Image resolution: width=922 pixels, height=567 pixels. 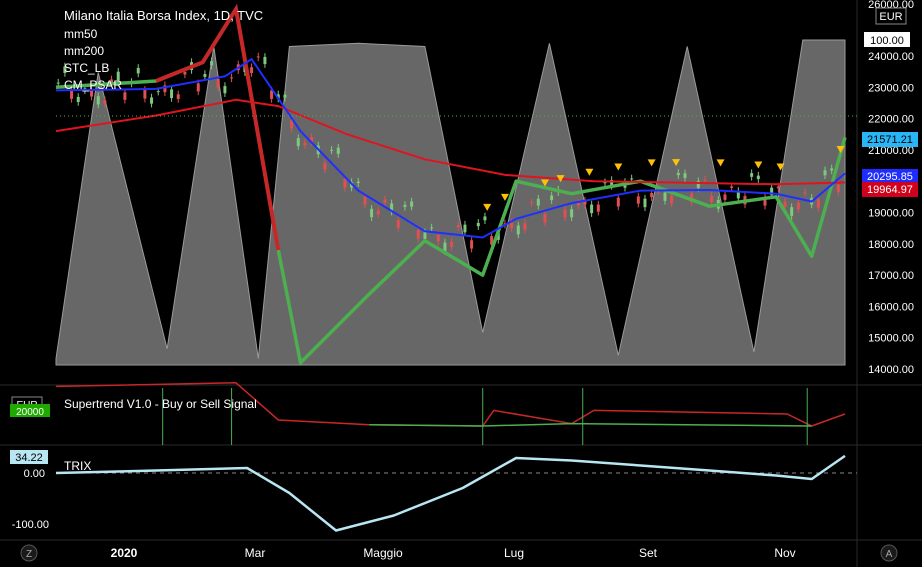 What do you see at coordinates (30, 412) in the screenshot?
I see `supertrend-value-text: 20000` at bounding box center [30, 412].